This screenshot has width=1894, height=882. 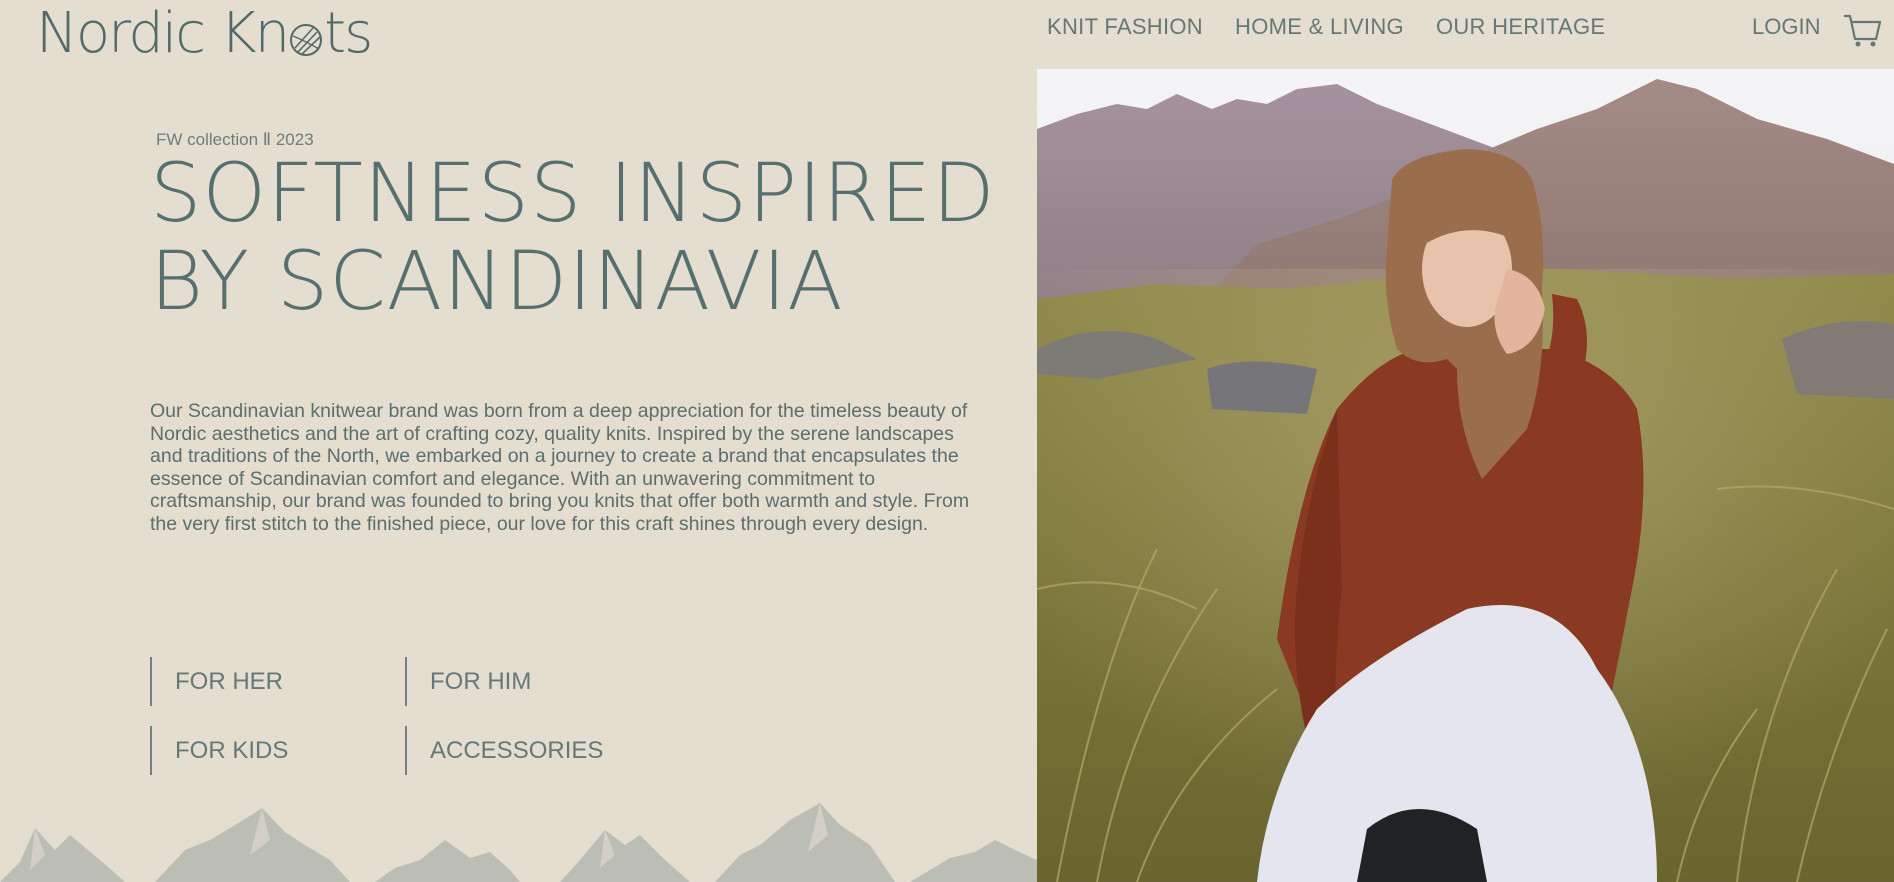 What do you see at coordinates (505, 681) in the screenshot?
I see `category-for-him: FOR HIM` at bounding box center [505, 681].